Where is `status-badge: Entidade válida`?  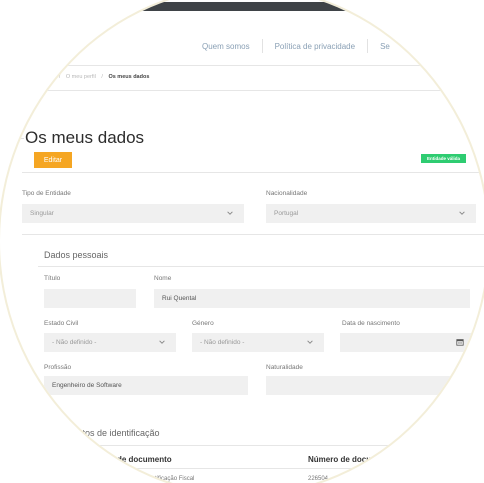 status-badge: Entidade válida is located at coordinates (444, 158).